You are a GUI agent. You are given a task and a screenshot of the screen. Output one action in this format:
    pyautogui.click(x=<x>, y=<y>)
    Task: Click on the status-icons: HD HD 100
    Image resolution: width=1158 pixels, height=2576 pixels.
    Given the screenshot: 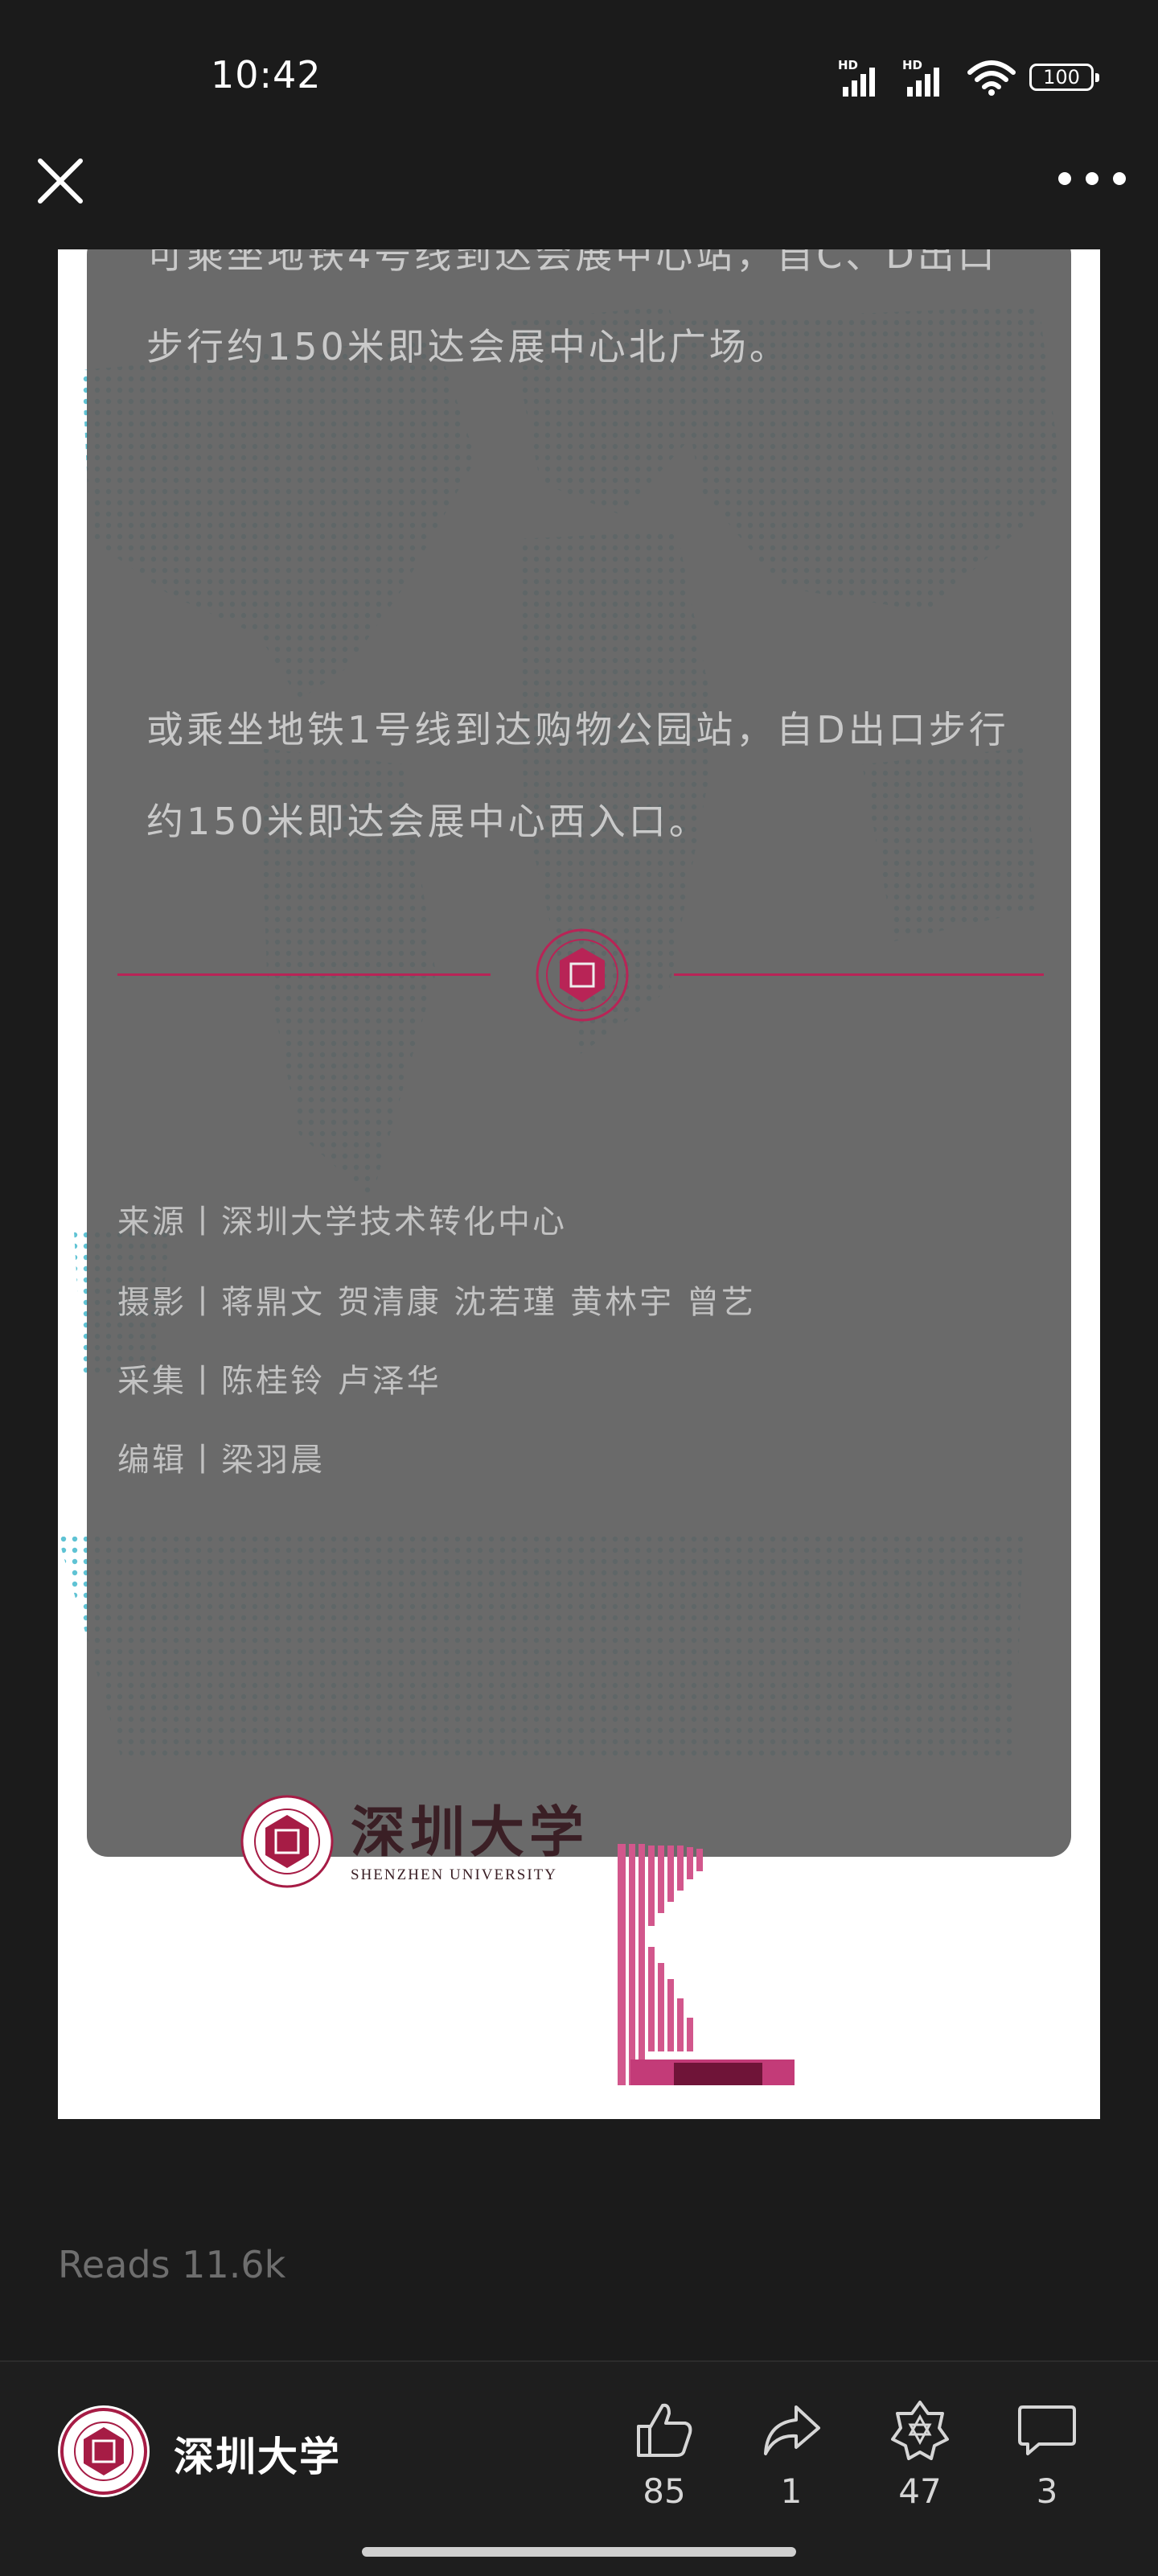 What is the action you would take?
    pyautogui.click(x=968, y=77)
    